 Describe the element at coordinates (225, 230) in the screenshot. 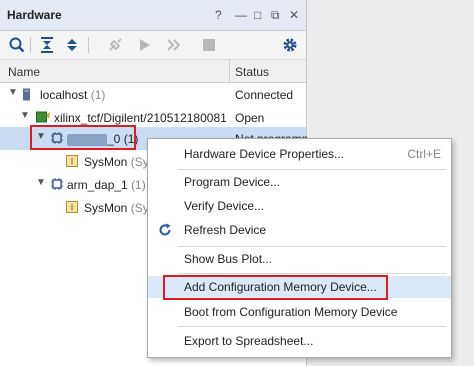

I see `menu-item-label: Refresh Device` at that location.